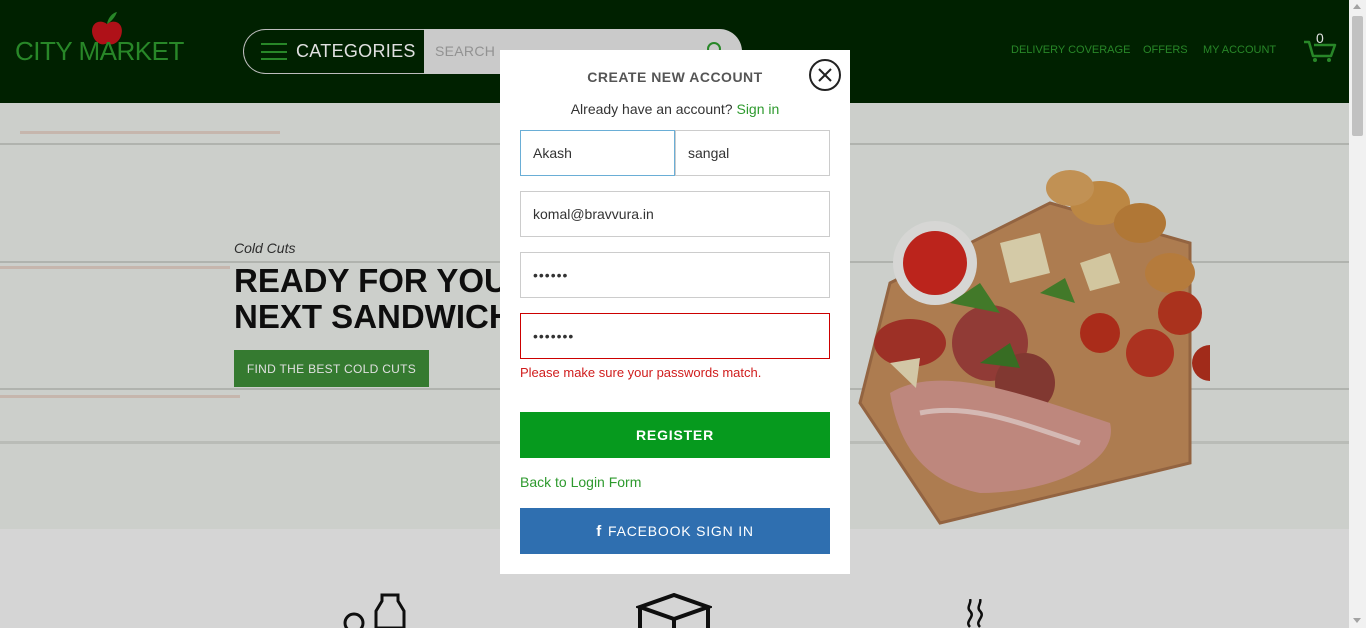 The width and height of the screenshot is (1366, 628). What do you see at coordinates (680, 531) in the screenshot?
I see `facebook-signin-label: FACEBOOK SIGN IN` at bounding box center [680, 531].